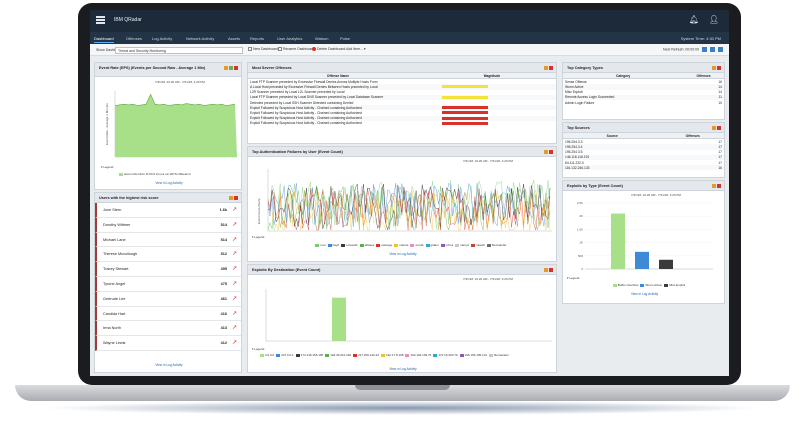 The height and width of the screenshot is (422, 803). I want to click on panel-detach-icon, so click(231, 68).